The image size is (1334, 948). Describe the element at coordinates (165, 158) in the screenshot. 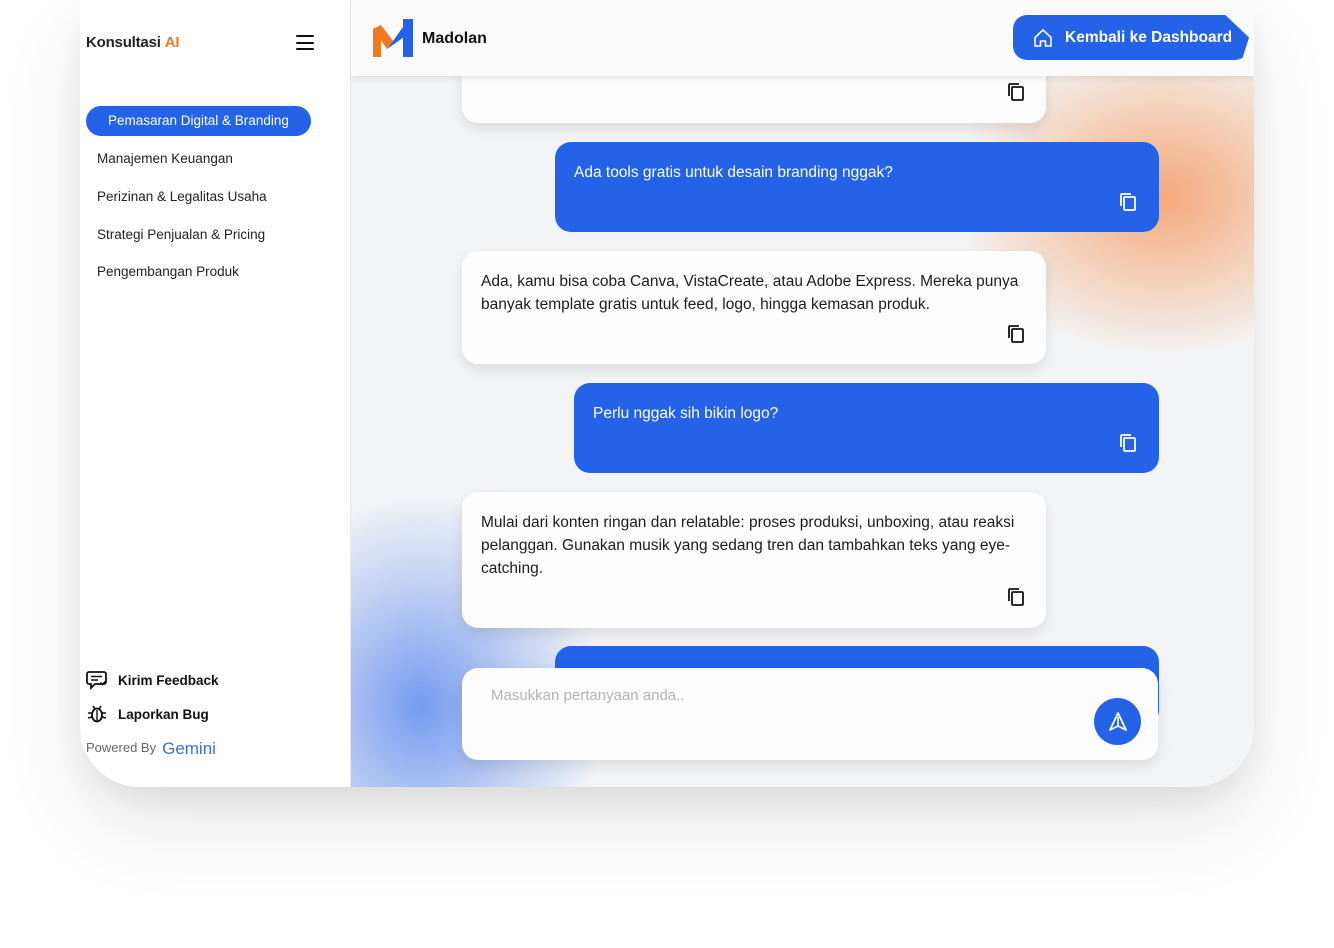

I see `sidebar-item-manajemen-keuangan: Manajemen Keuangan` at that location.